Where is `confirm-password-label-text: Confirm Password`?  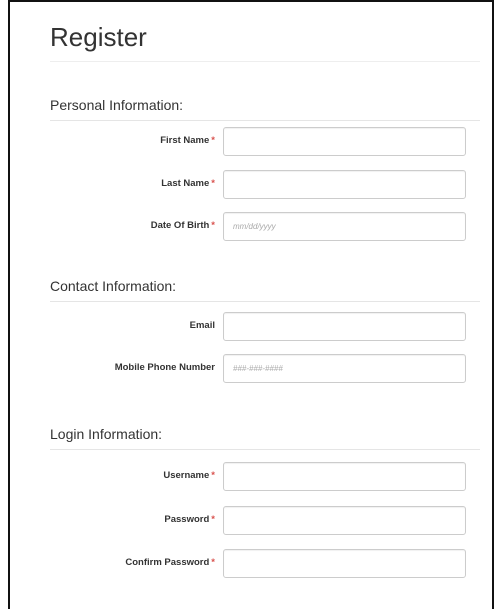 confirm-password-label-text: Confirm Password is located at coordinates (167, 562).